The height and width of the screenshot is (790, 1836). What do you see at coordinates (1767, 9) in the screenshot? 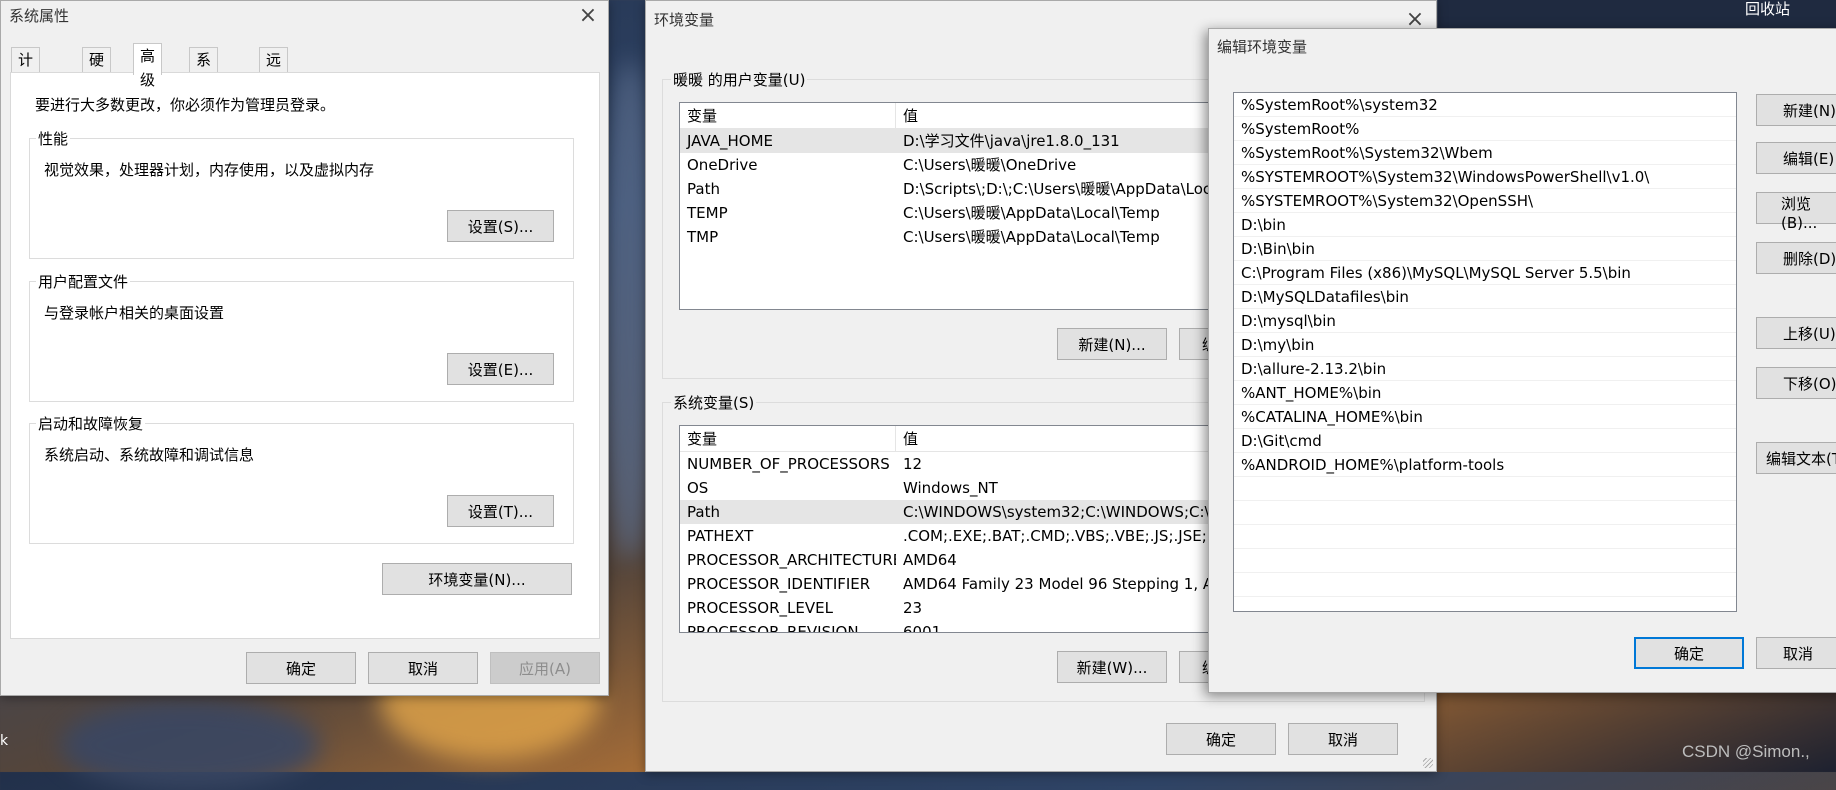
I see `recycle-bin-label: 回收站` at bounding box center [1767, 9].